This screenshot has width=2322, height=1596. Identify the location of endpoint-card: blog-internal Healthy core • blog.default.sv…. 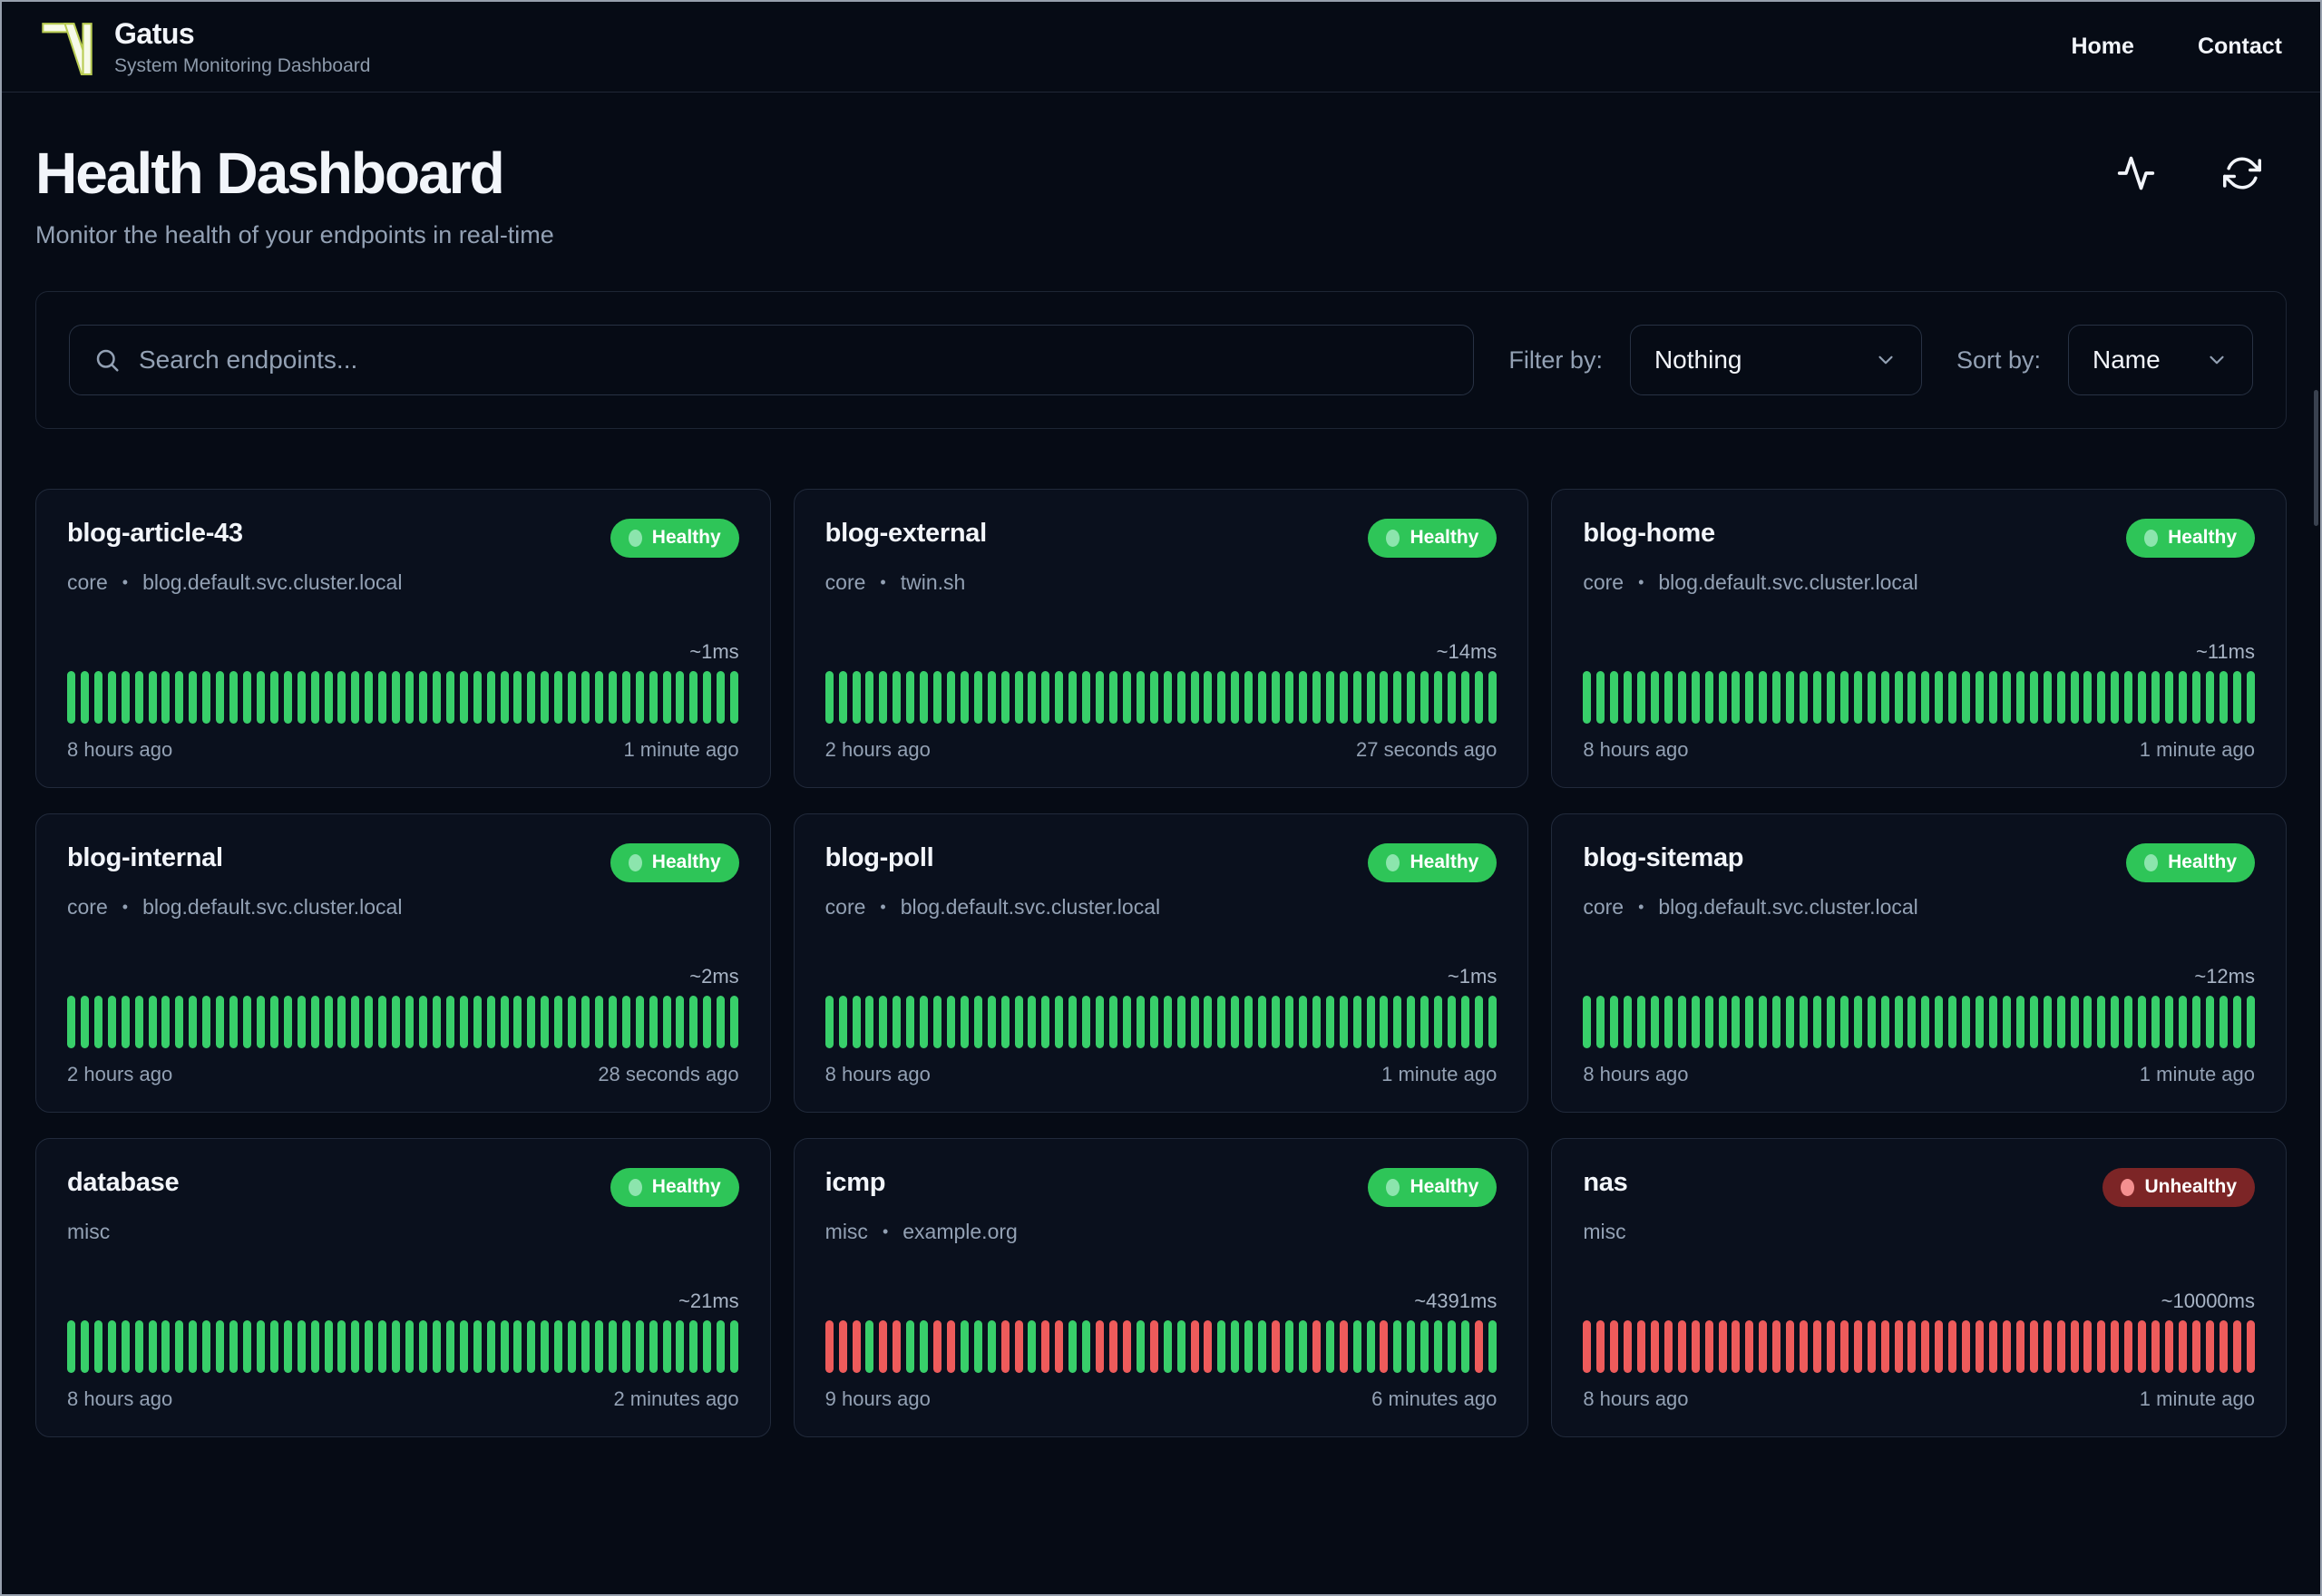
(403, 963).